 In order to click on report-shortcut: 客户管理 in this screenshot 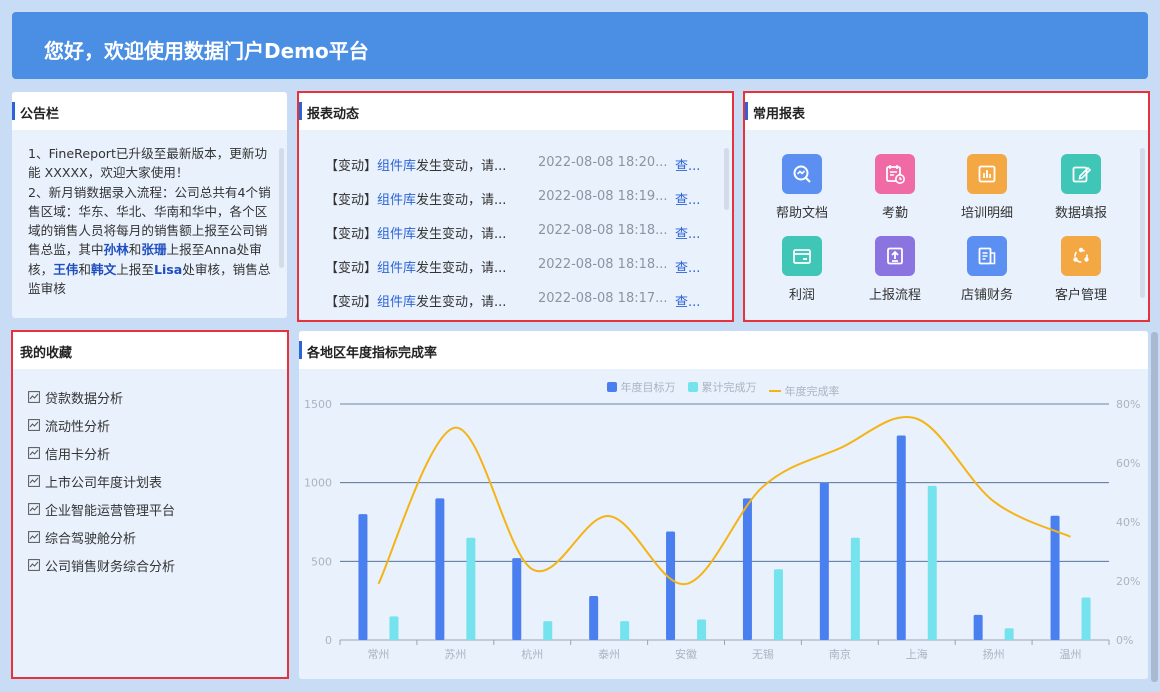, I will do `click(1081, 269)`.